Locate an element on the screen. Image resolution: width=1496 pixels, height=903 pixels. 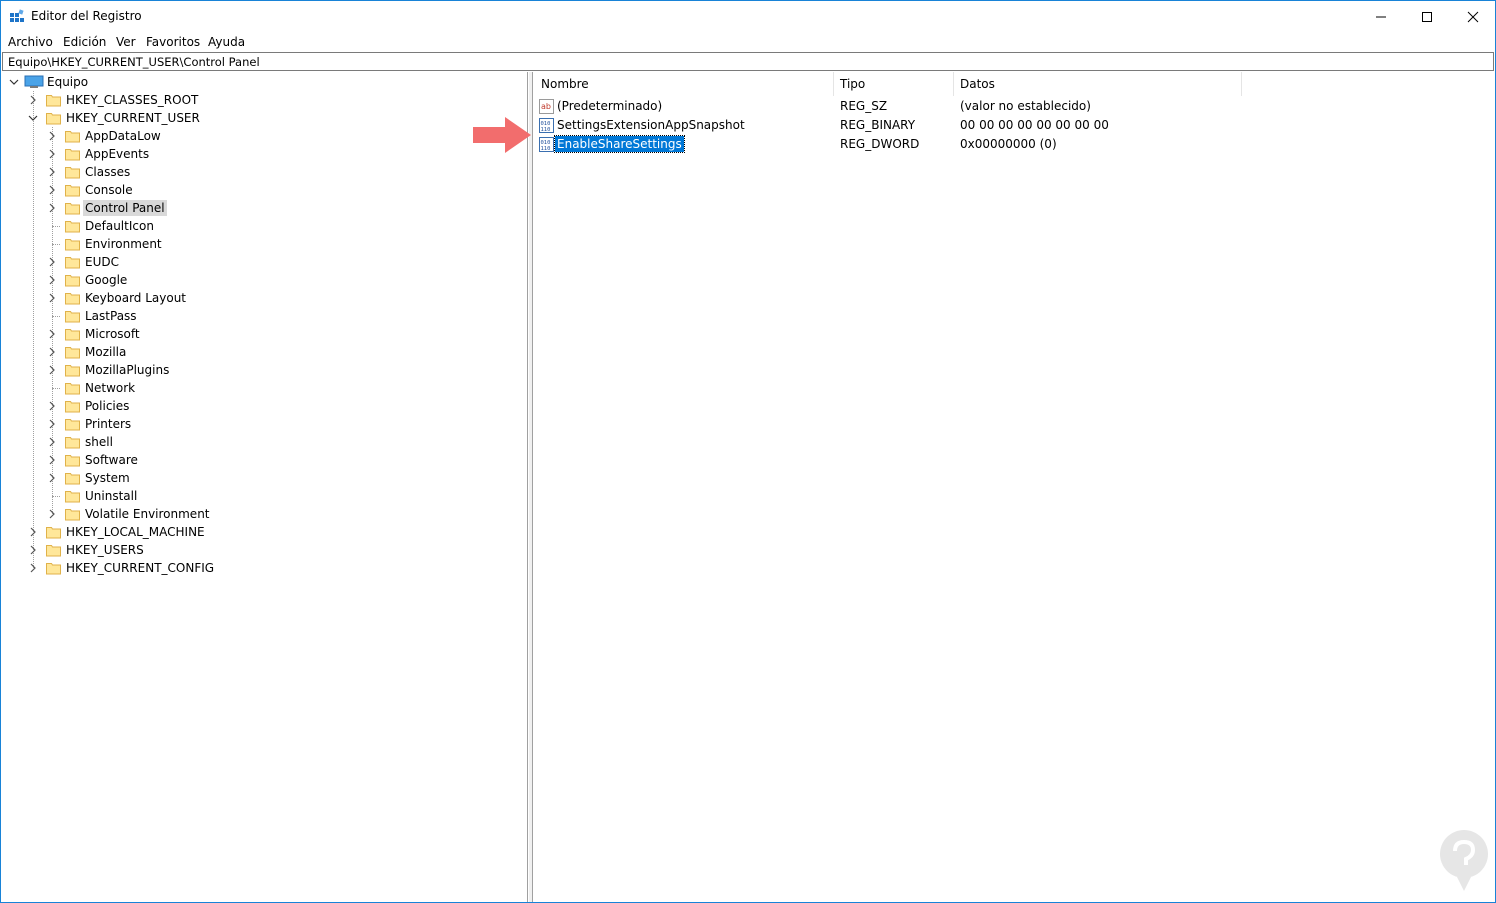
tree-node-key: Volatile Environment is located at coordinates (262, 514).